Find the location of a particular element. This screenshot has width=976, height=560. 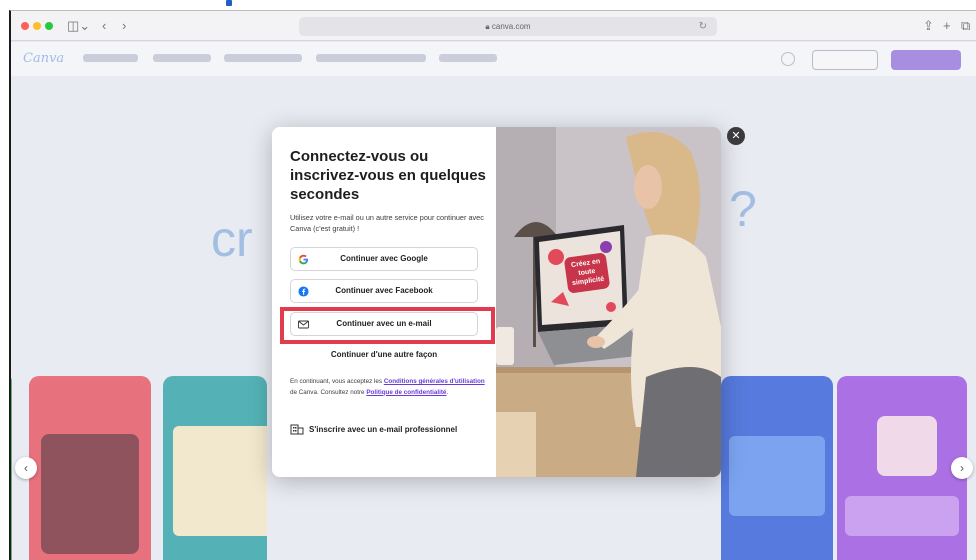

top-accent-mark is located at coordinates (229, 3).